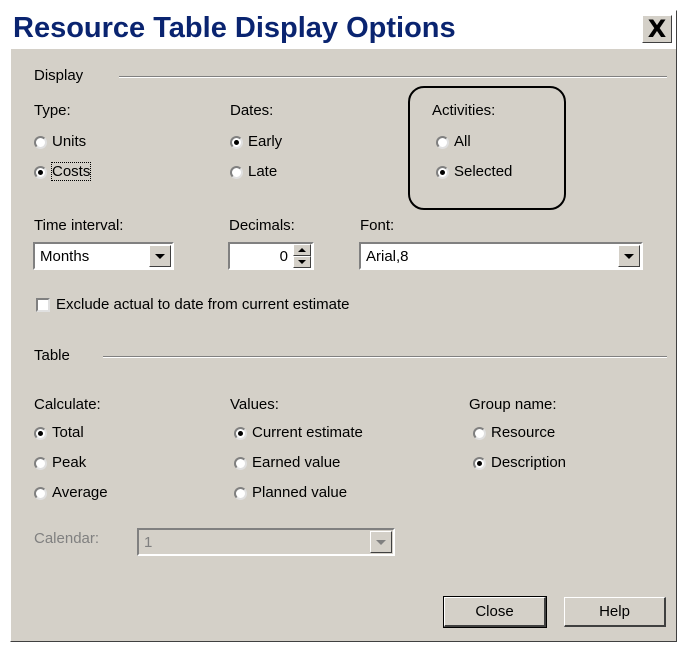  I want to click on time-interval-value: Months, so click(65, 256).